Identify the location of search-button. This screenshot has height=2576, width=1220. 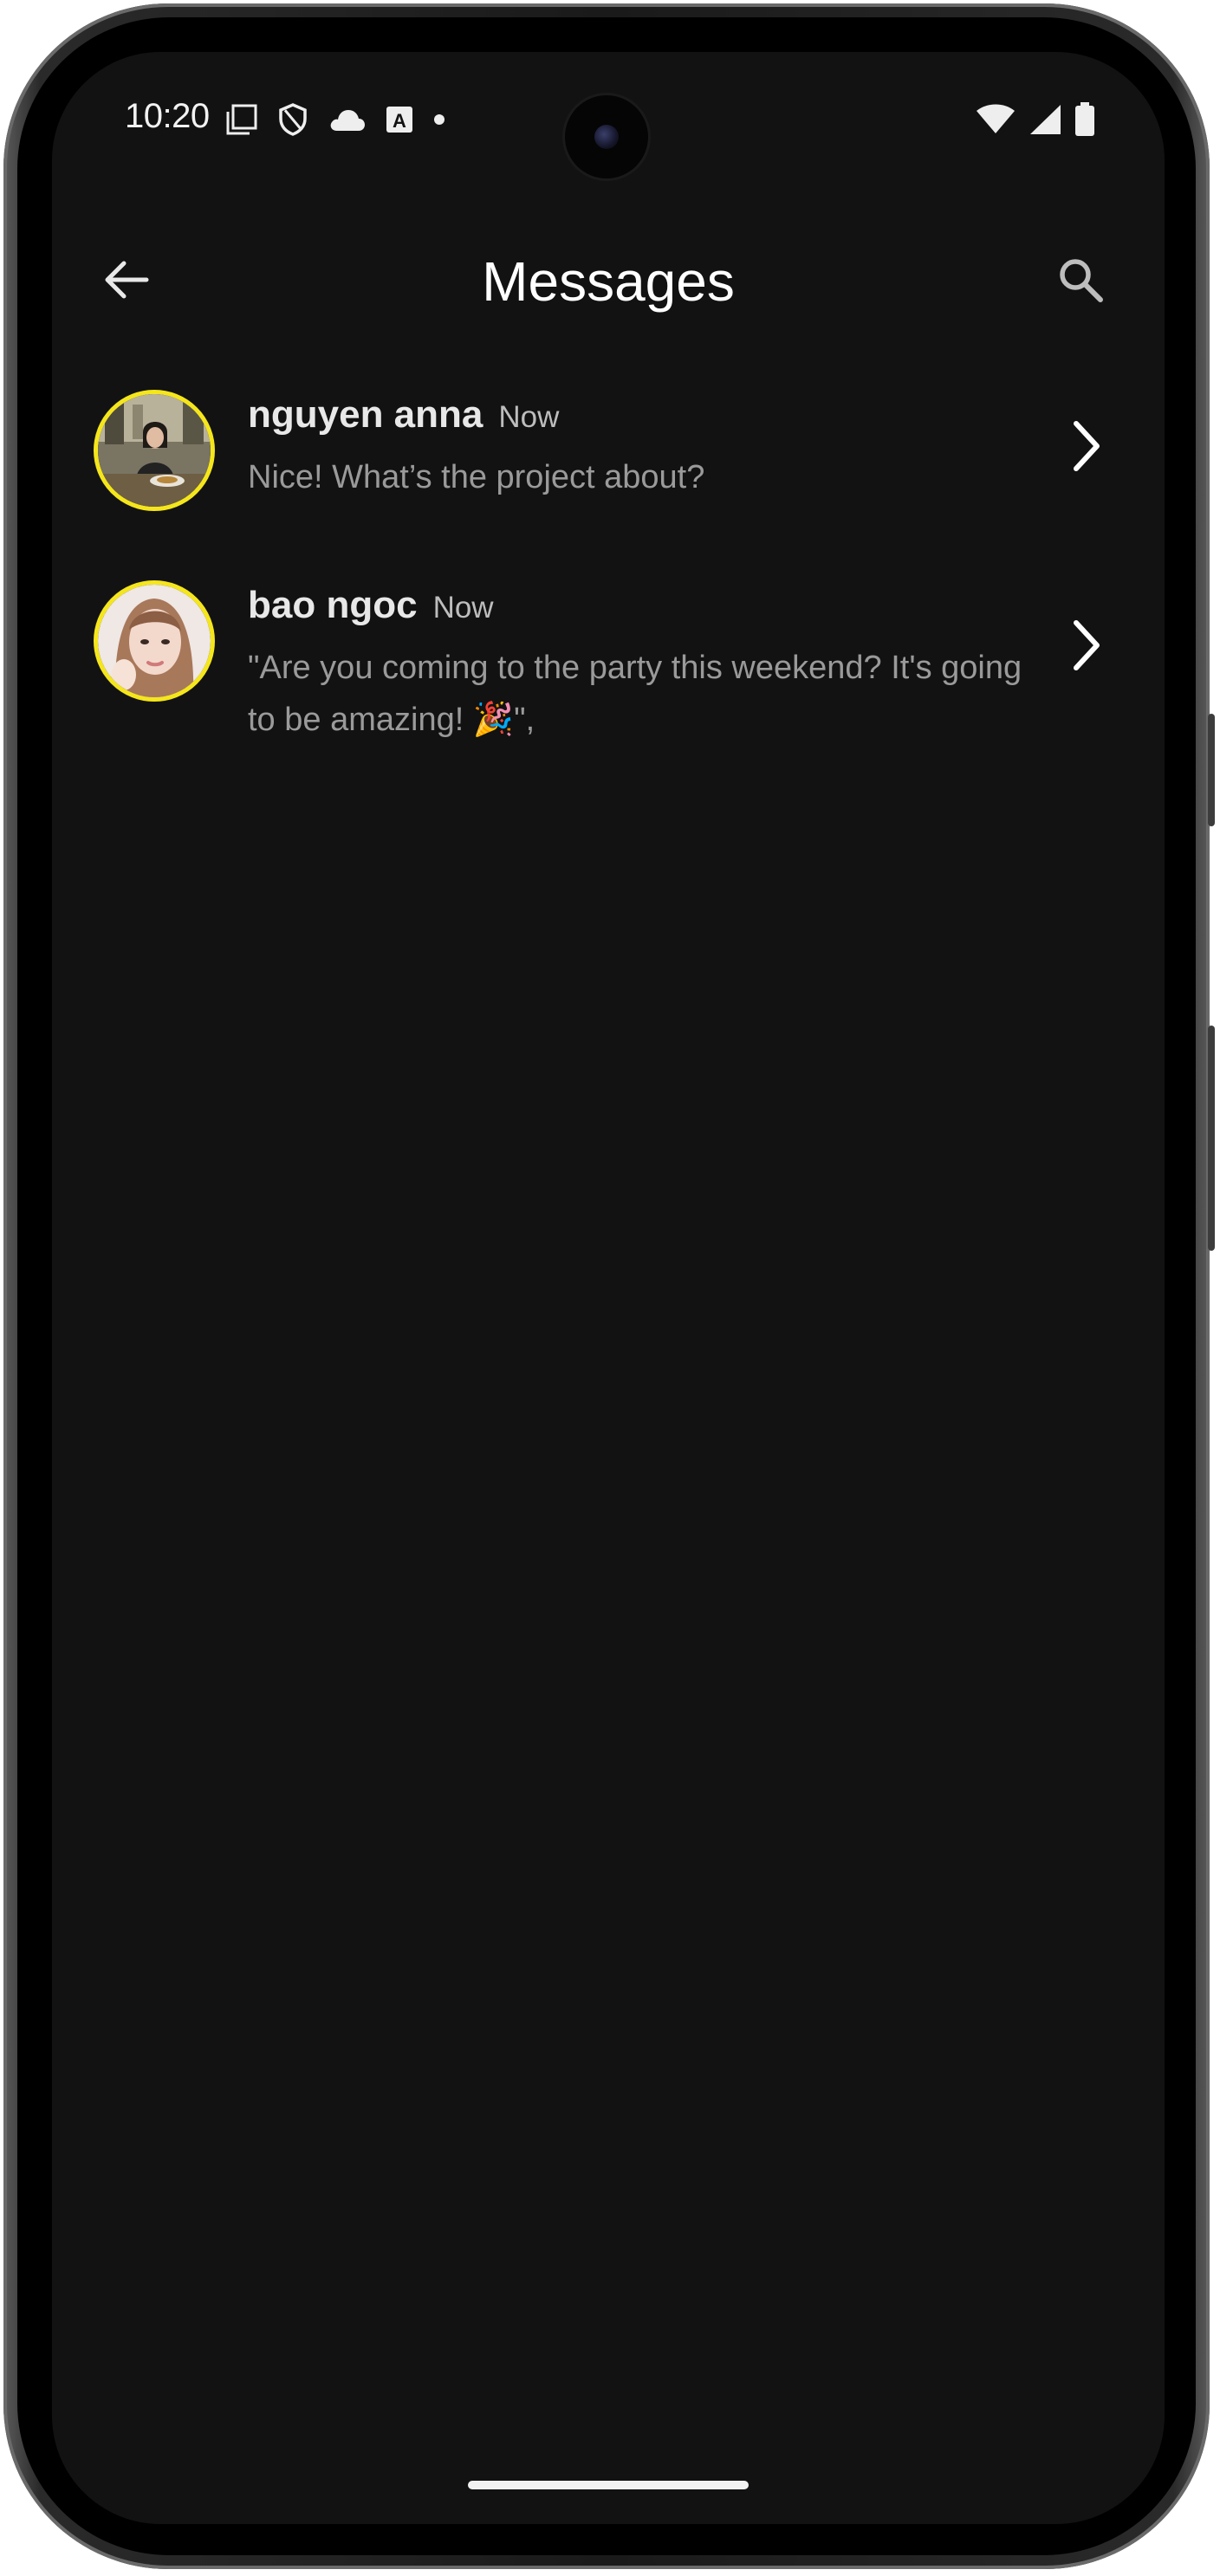
(1080, 281).